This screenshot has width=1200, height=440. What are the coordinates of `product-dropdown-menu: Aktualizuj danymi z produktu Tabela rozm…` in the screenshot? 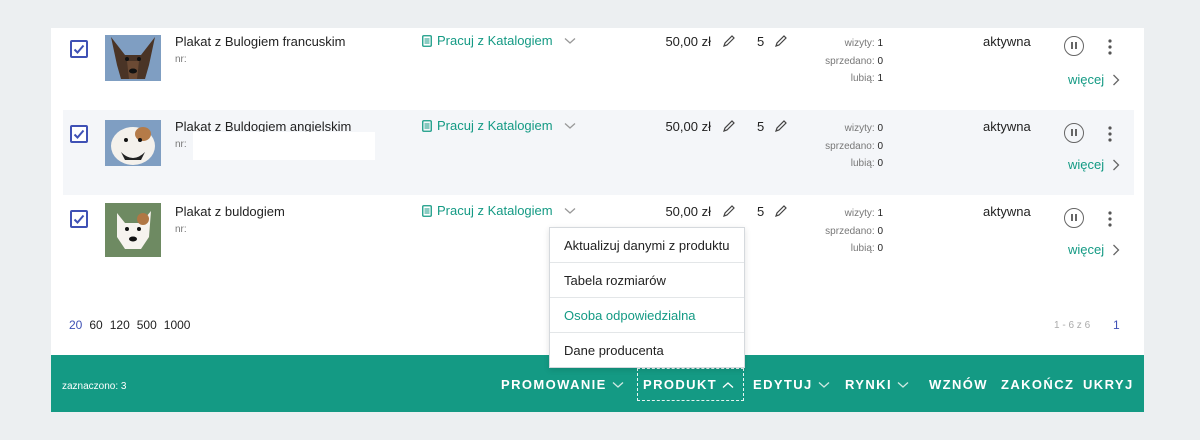 It's located at (647, 297).